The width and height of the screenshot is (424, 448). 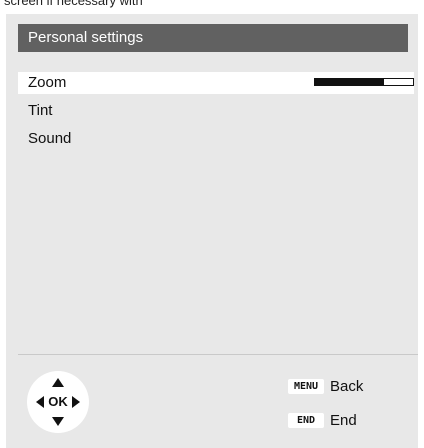 I want to click on end-label: End, so click(x=343, y=420).